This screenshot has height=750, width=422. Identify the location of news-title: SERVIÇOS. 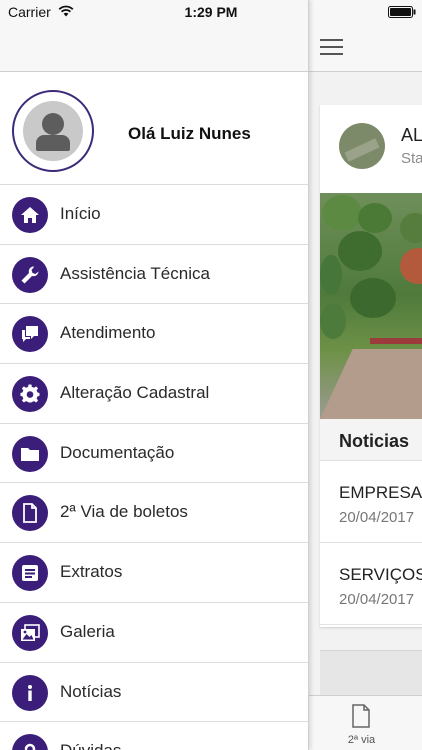
(380, 574).